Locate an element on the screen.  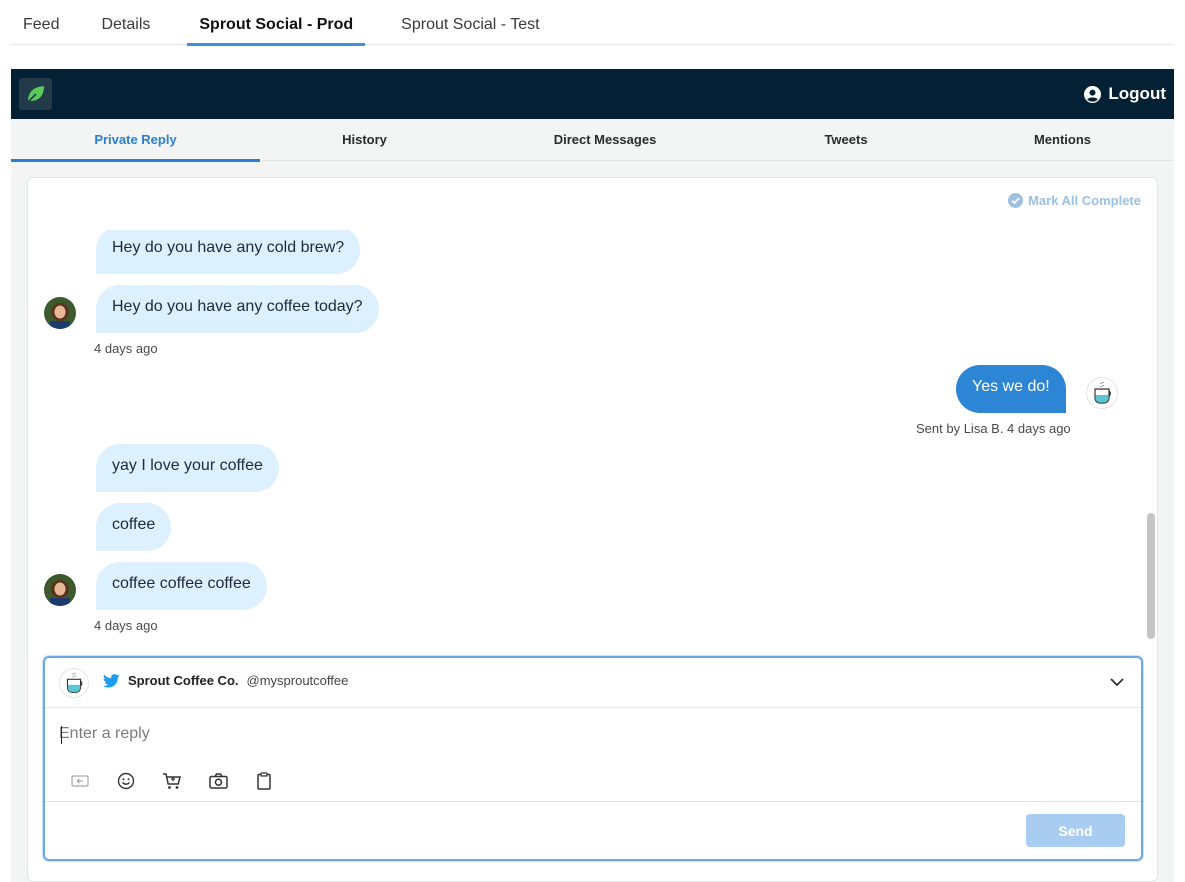
cart-icon is located at coordinates (172, 781).